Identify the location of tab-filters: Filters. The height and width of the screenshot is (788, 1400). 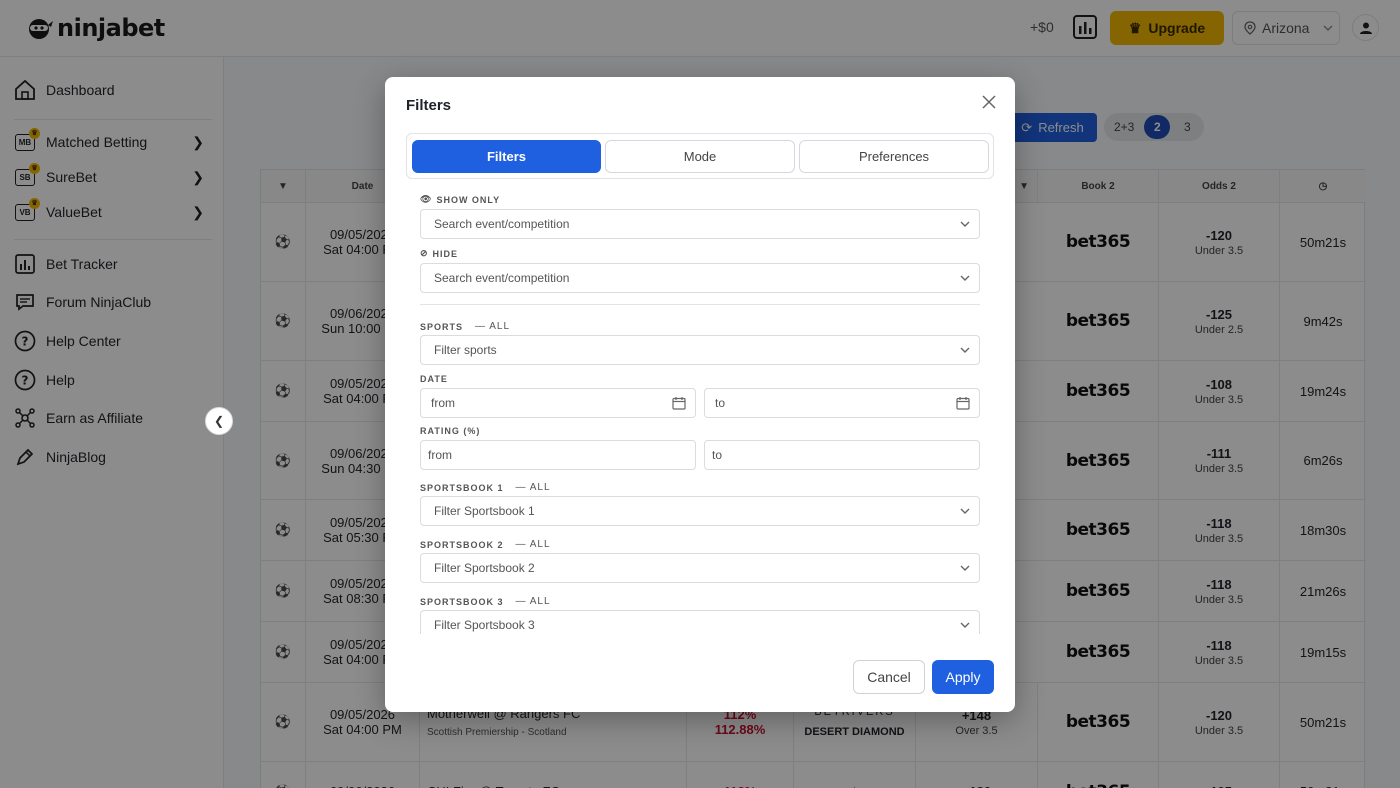
(506, 156).